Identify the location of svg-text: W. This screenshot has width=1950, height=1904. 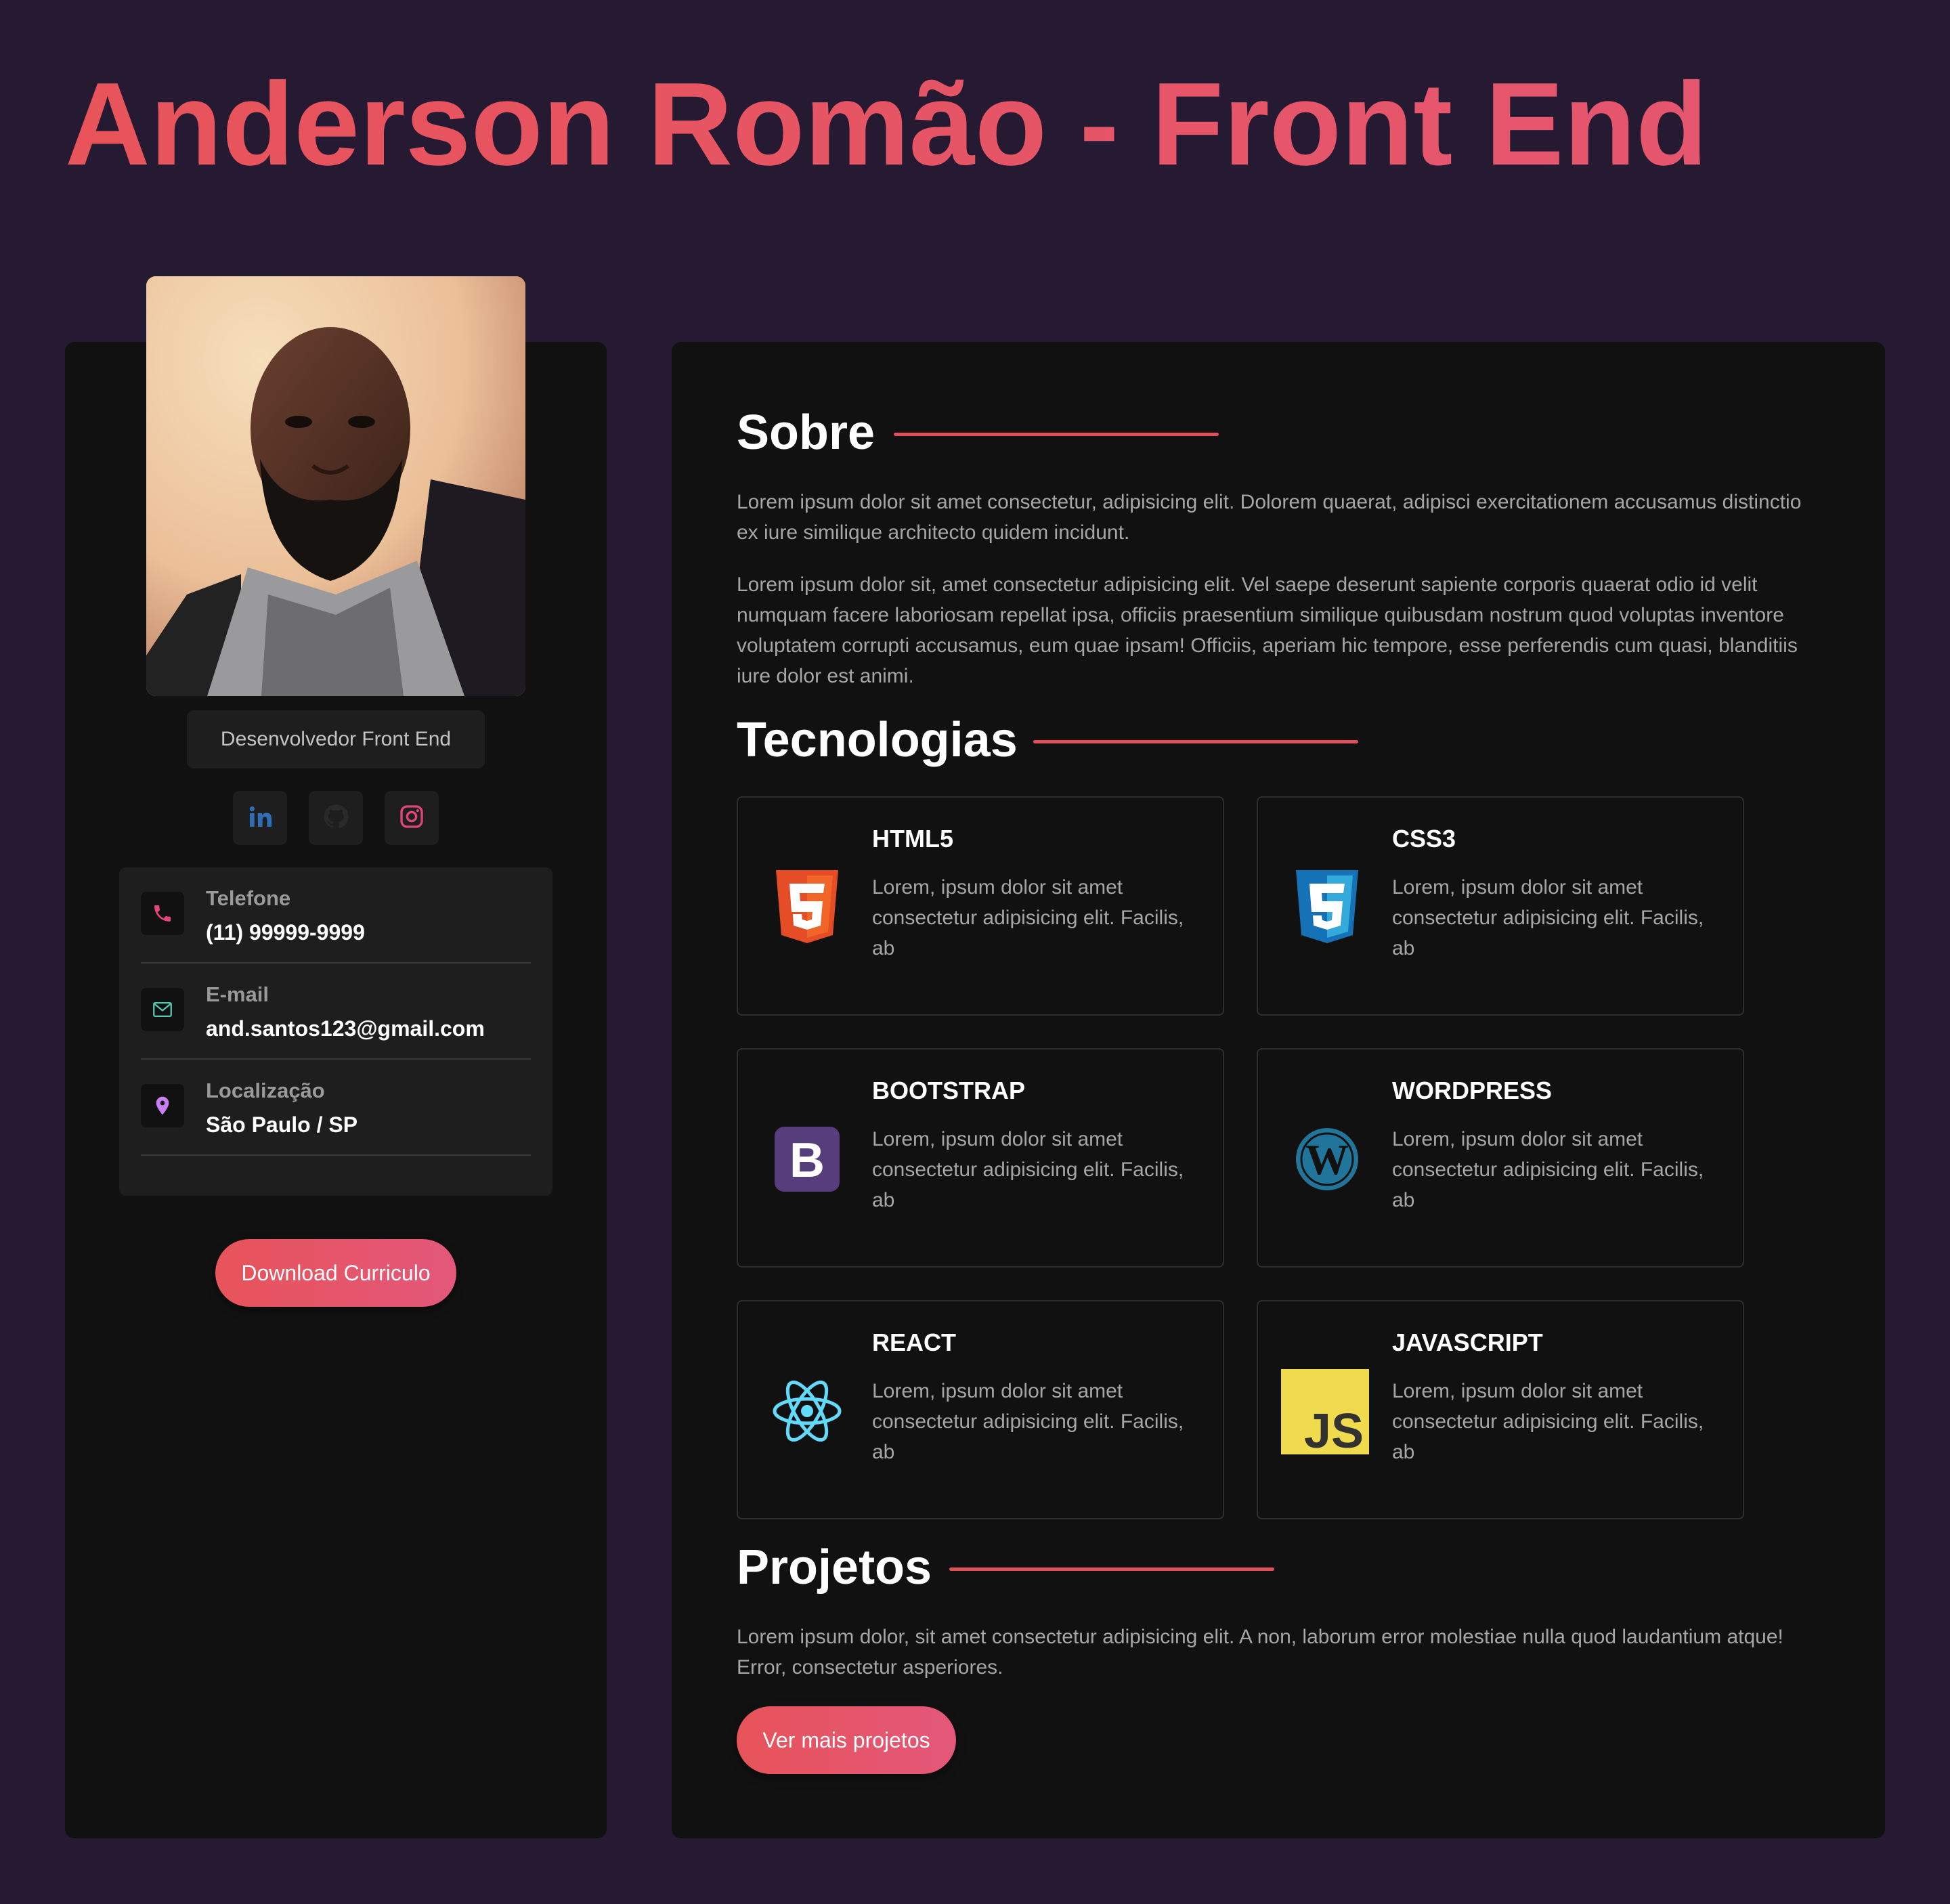
(1327, 1160).